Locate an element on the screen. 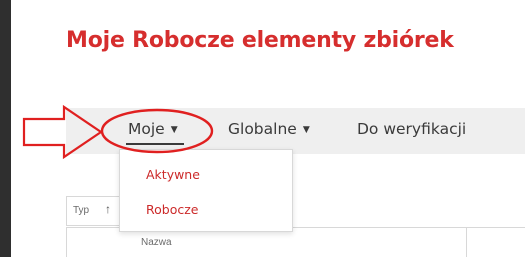  moje-dropdown-menu: Aktywne Robocze is located at coordinates (206, 190).